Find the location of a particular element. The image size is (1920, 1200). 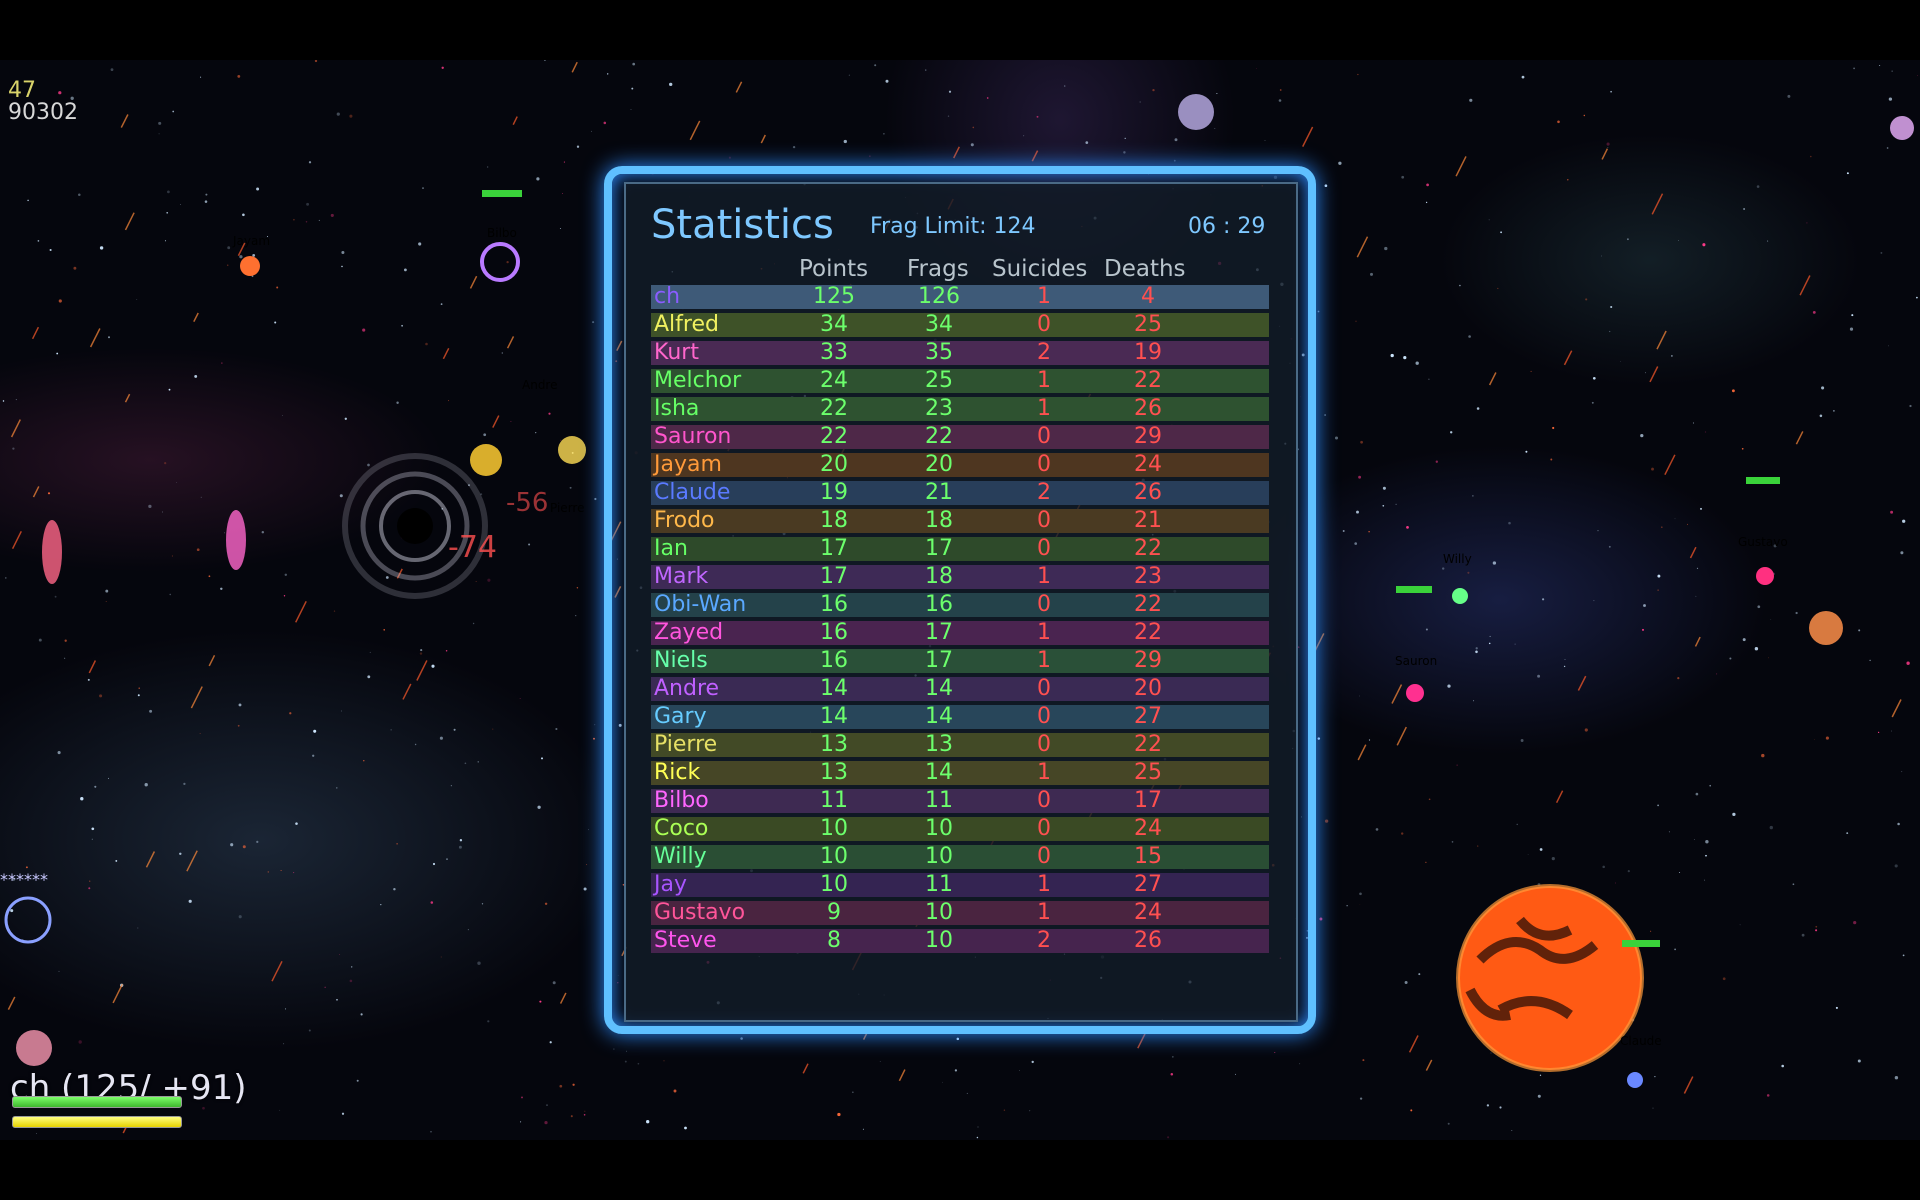

ship-label-sauron: Sauron is located at coordinates (1416, 661).